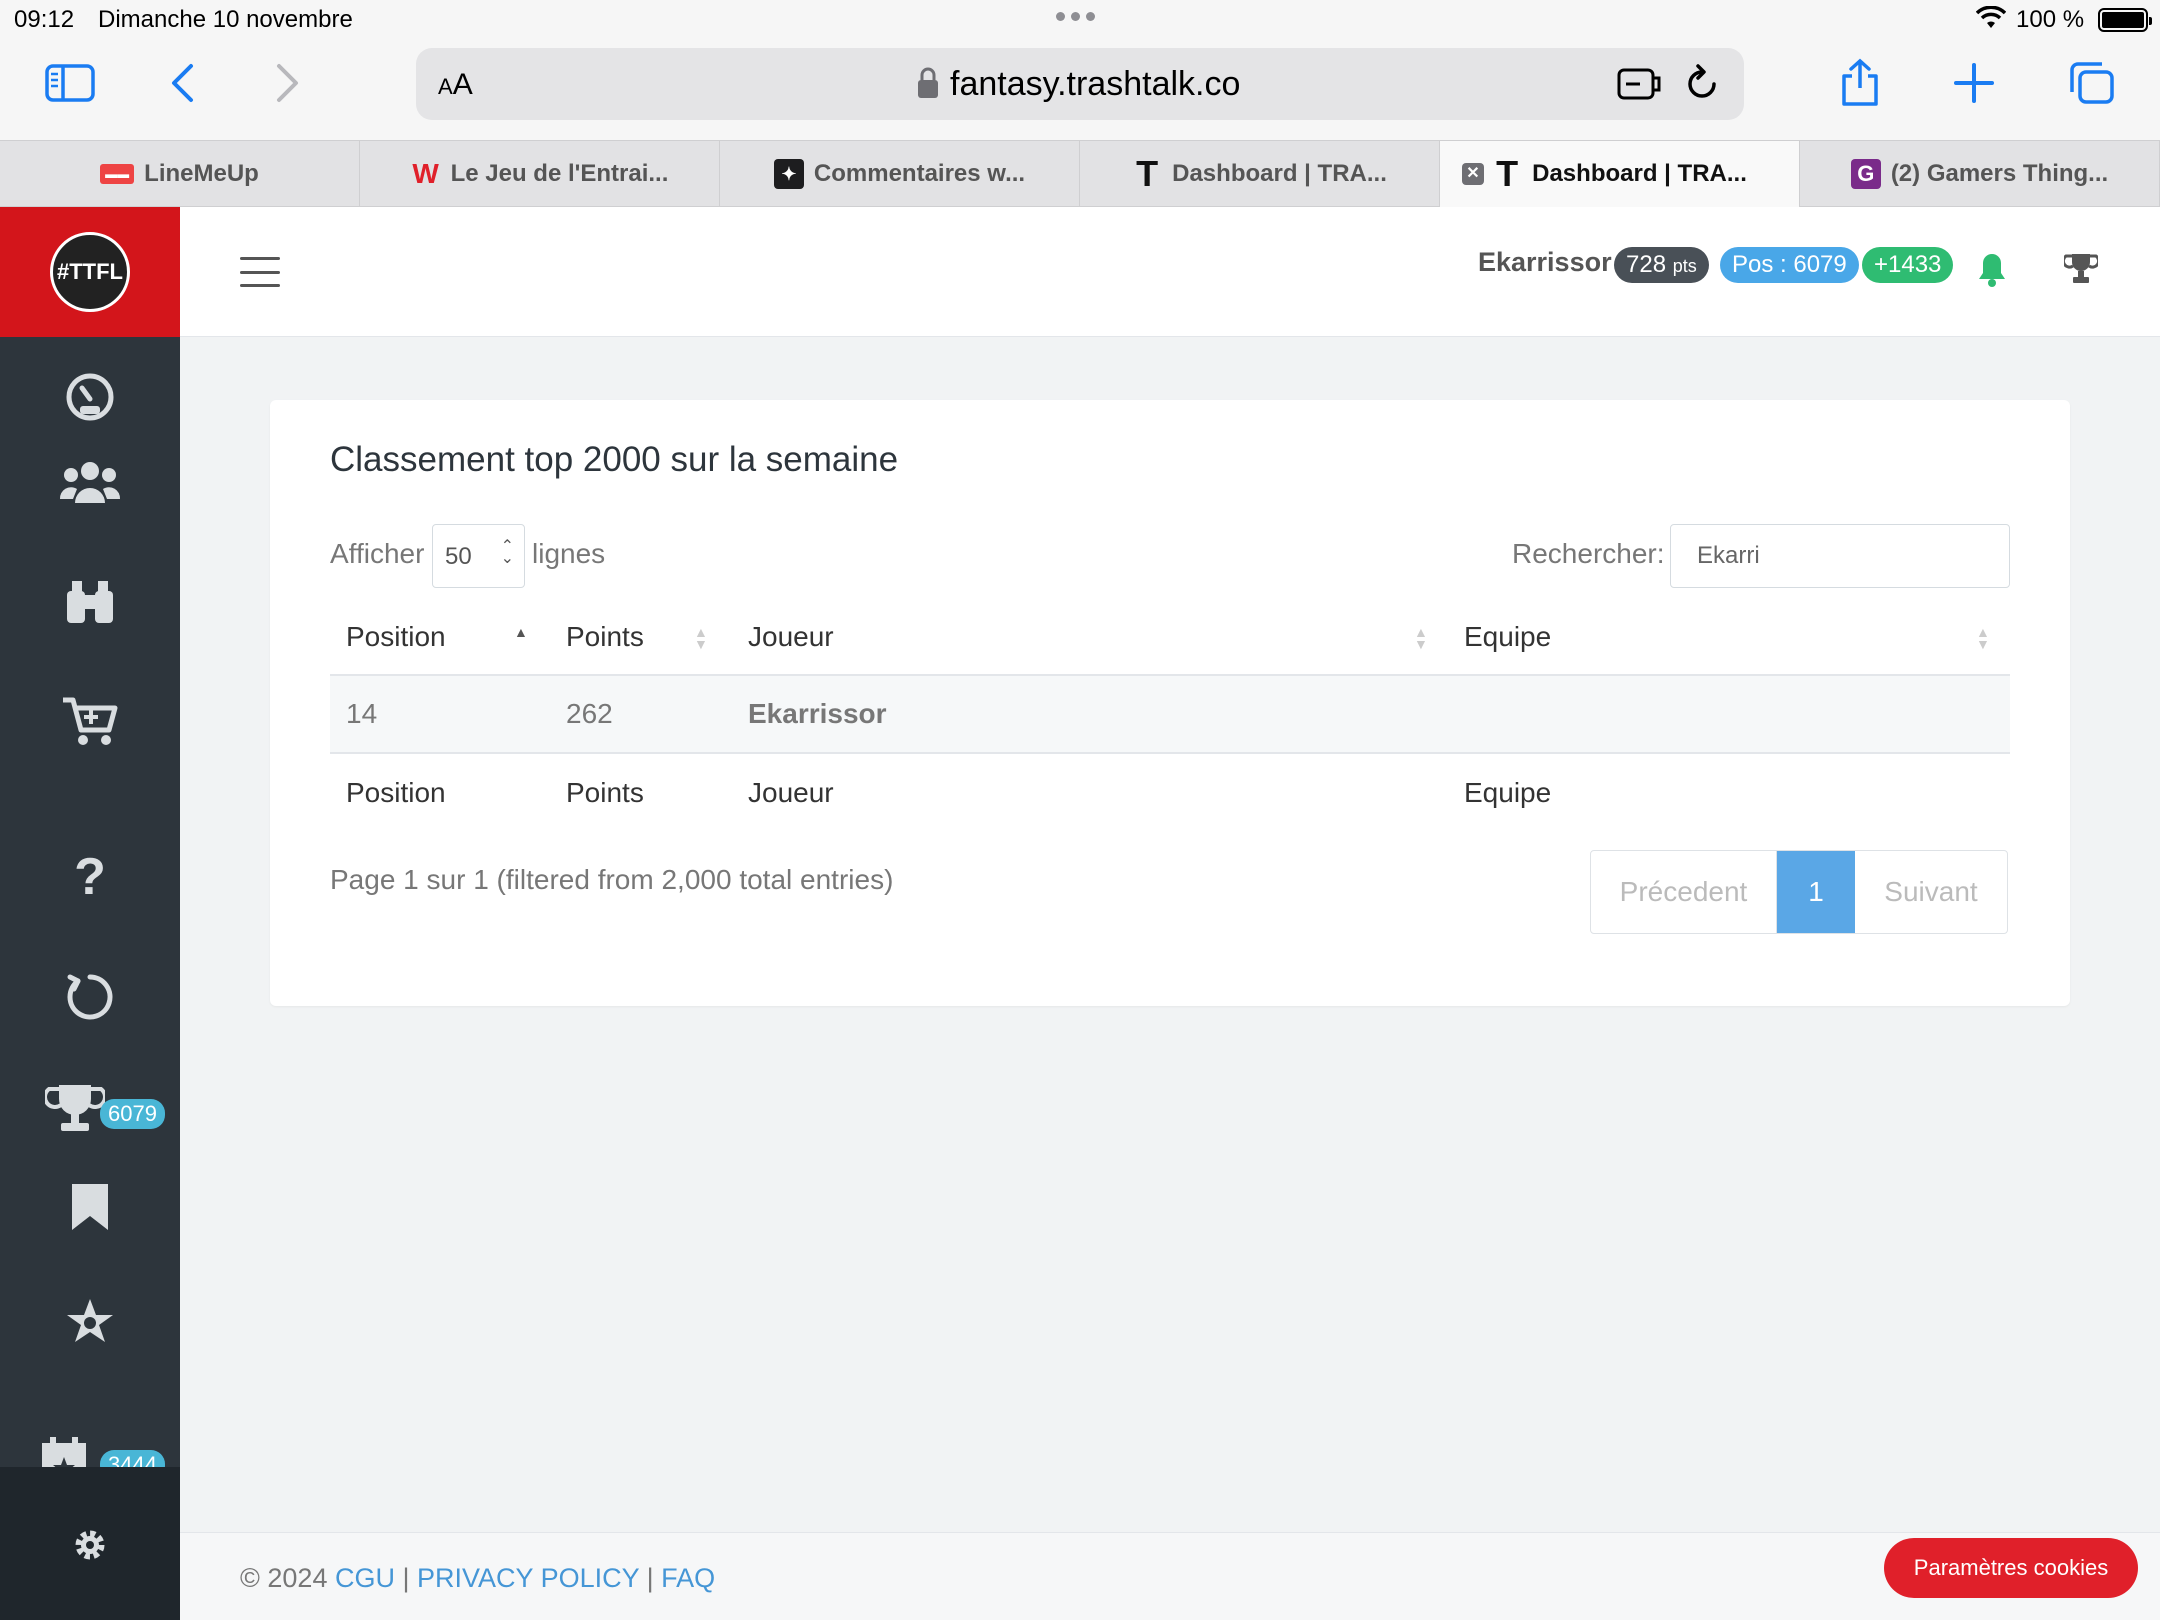  I want to click on search-label: Rechercher:, so click(1588, 553).